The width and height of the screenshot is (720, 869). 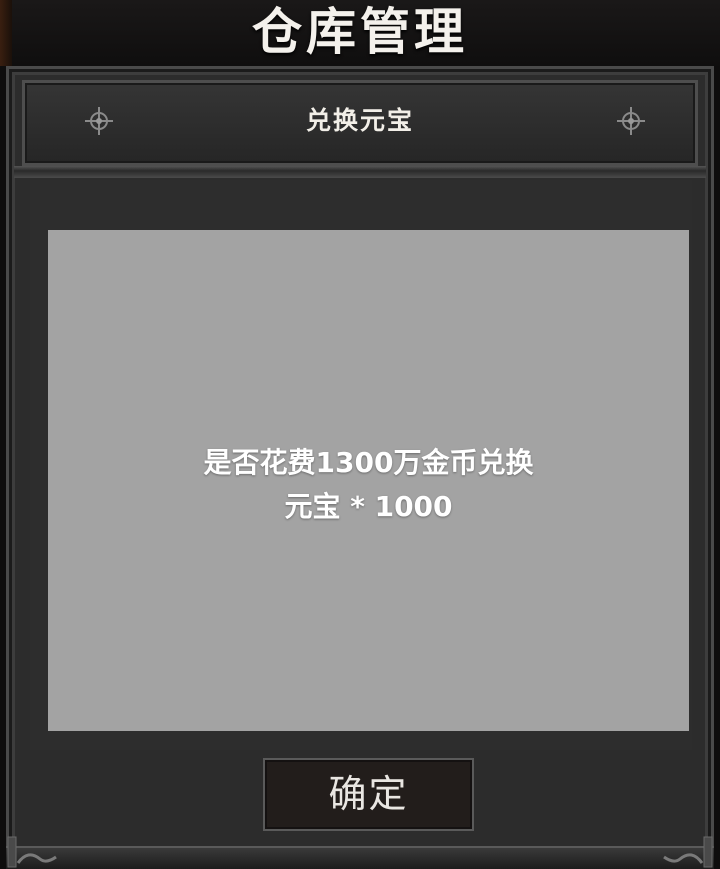 I want to click on confirm-message: 是否花费1300万金币兑换 元宝 * 1000, so click(x=368, y=485).